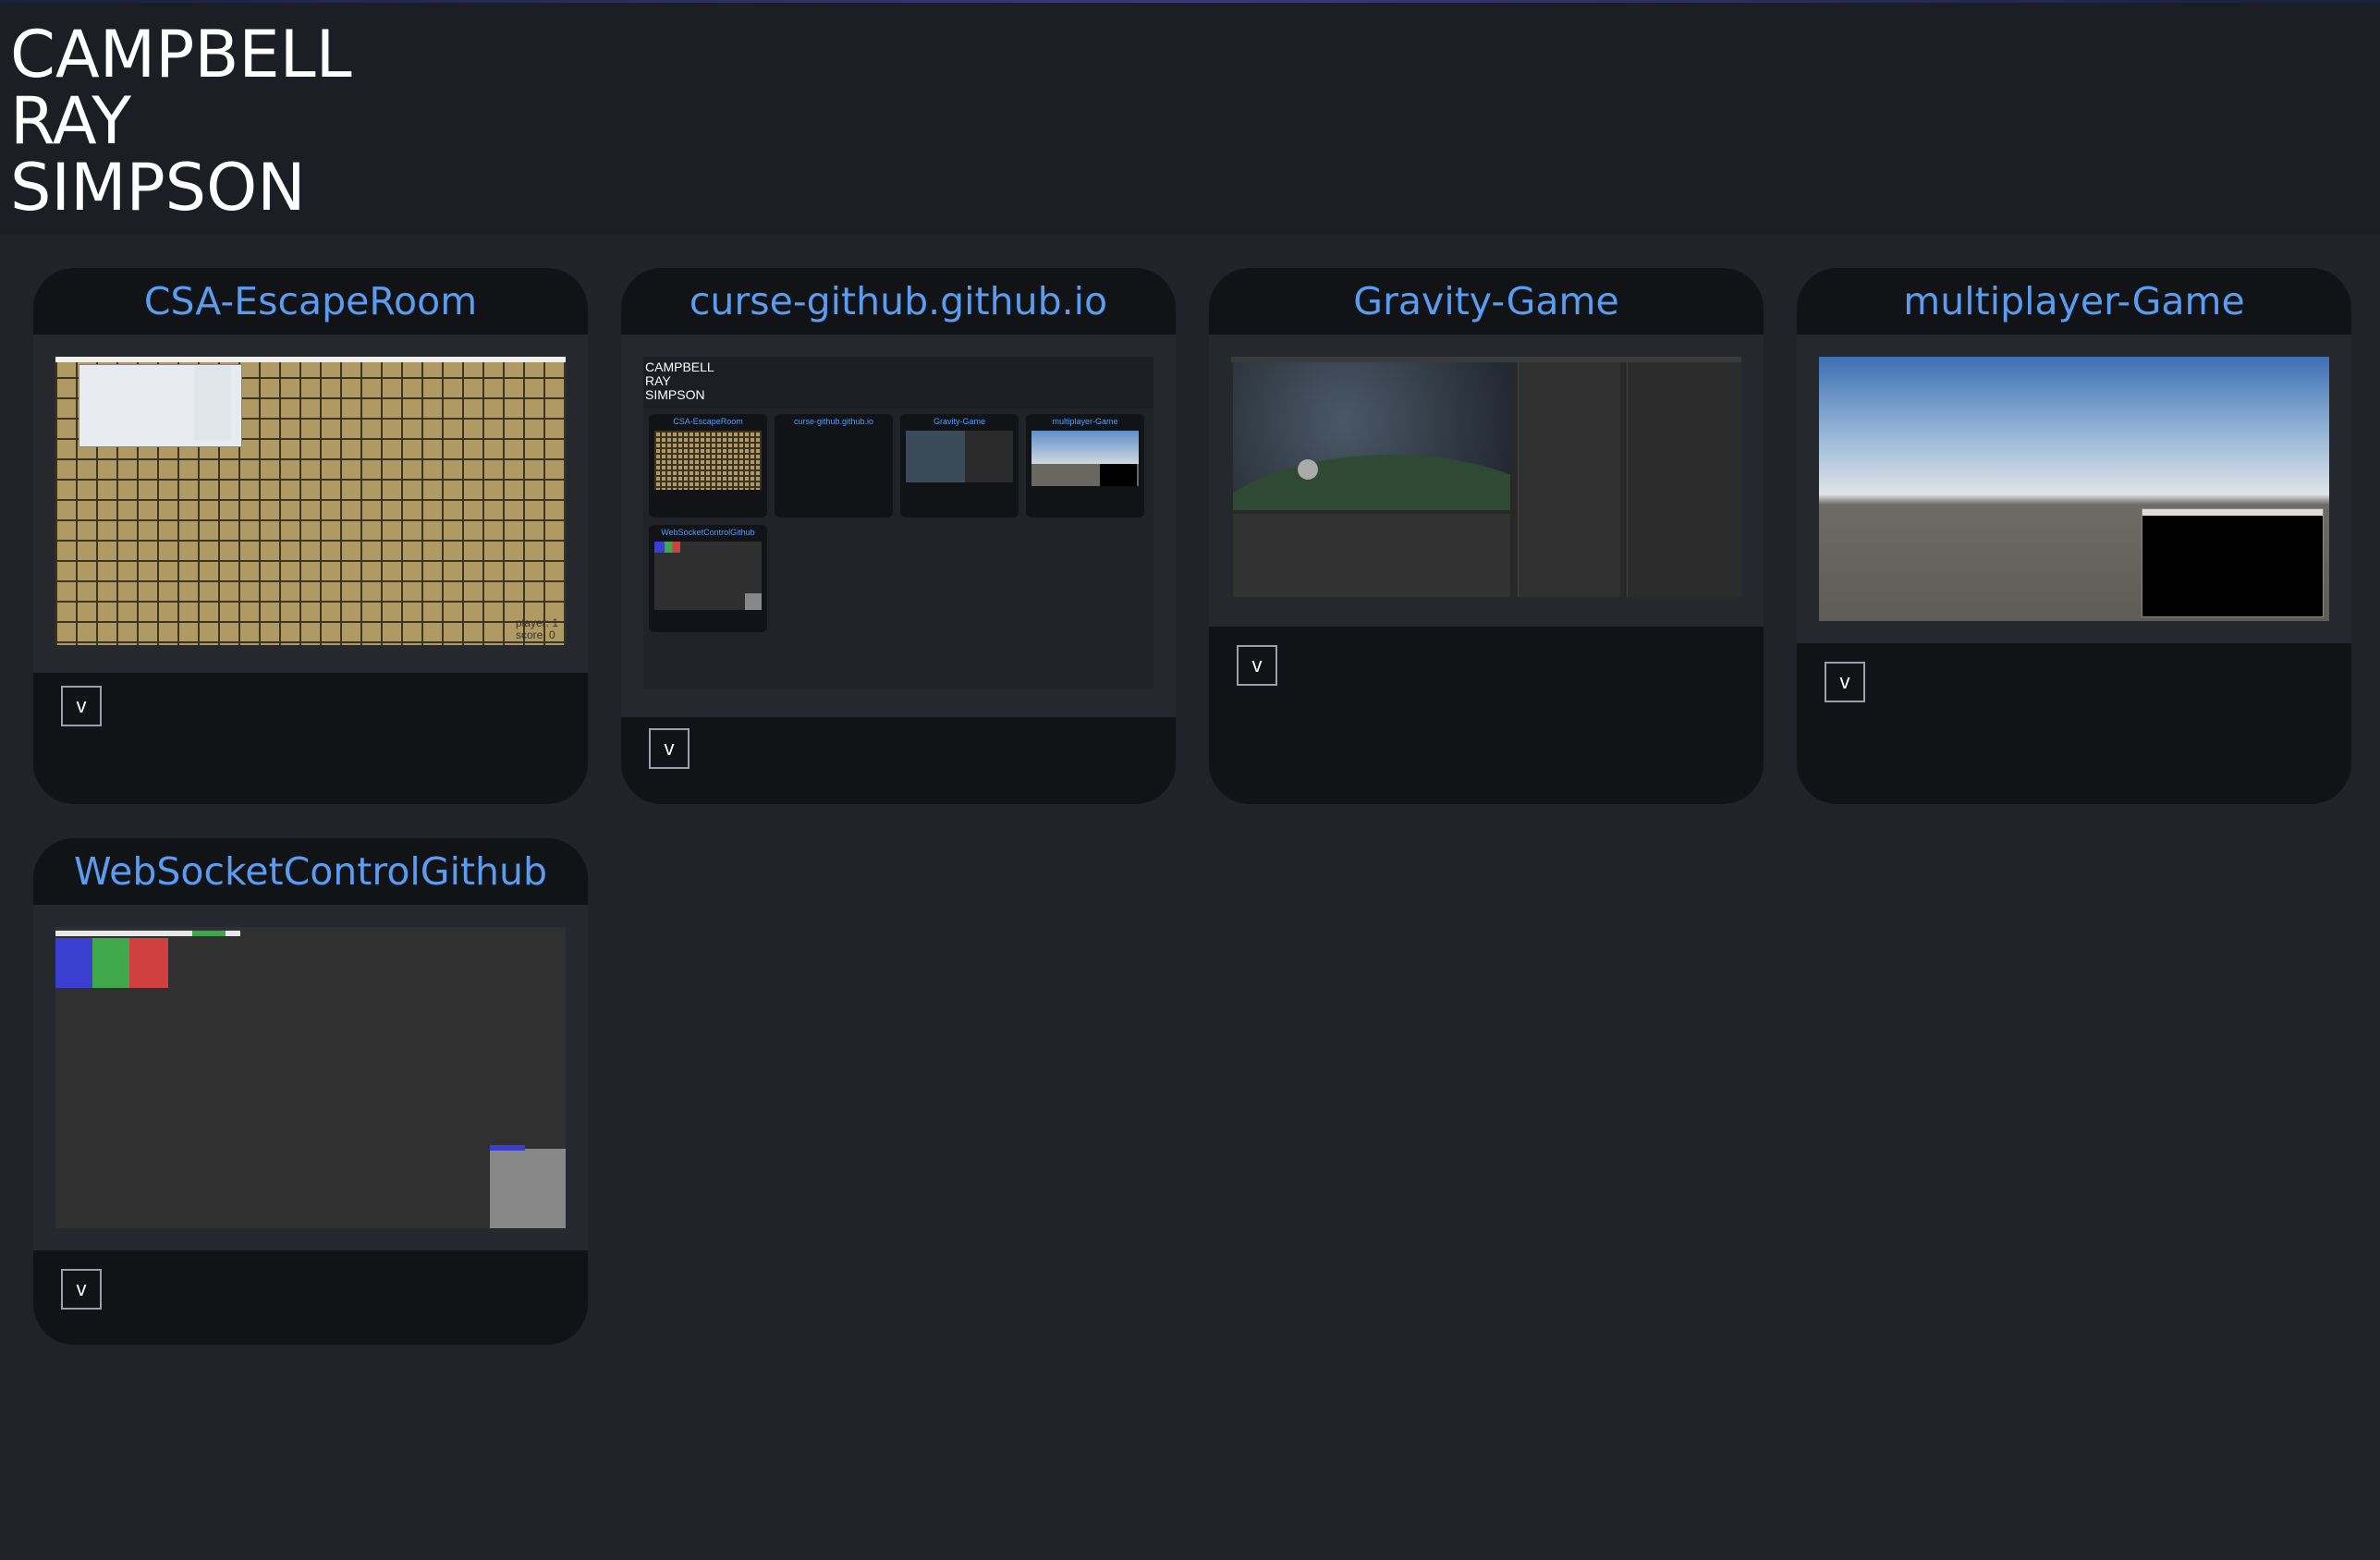  I want to click on project-title-link: Gravity-Game, so click(1486, 301).